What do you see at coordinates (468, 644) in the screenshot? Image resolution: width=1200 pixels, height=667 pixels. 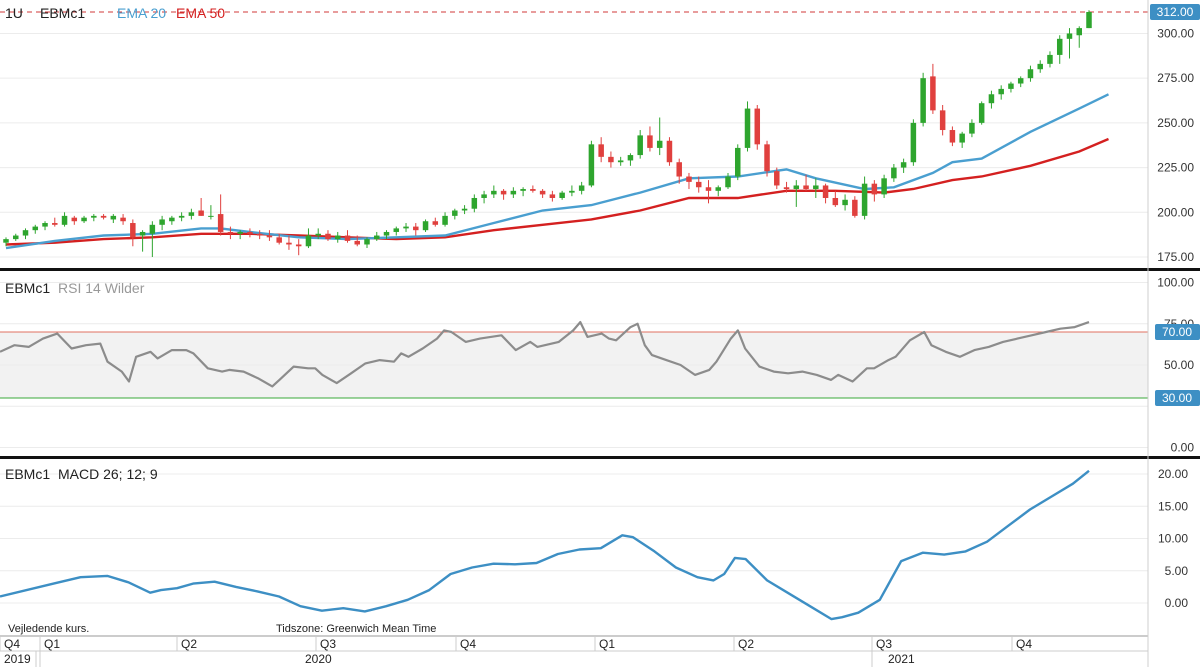 I see `quarter-label: Q4` at bounding box center [468, 644].